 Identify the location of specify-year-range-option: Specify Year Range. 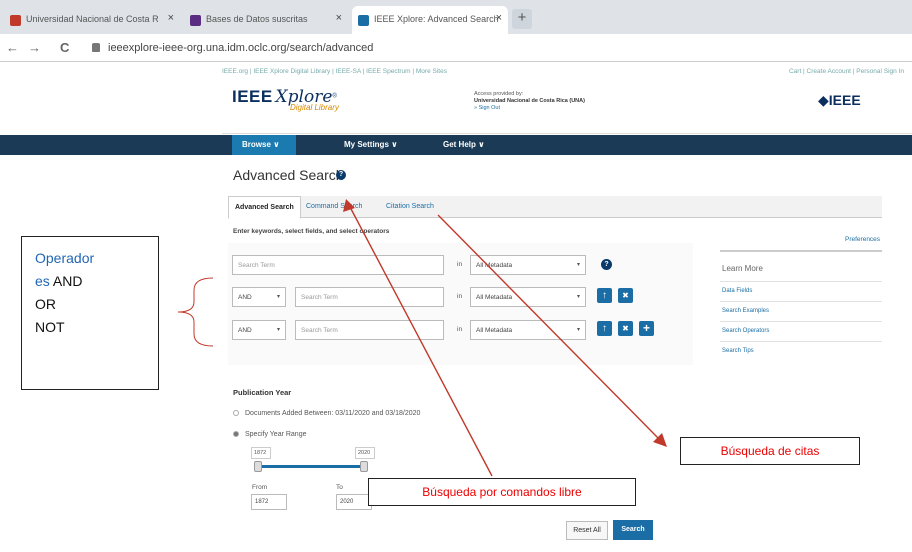
(270, 434).